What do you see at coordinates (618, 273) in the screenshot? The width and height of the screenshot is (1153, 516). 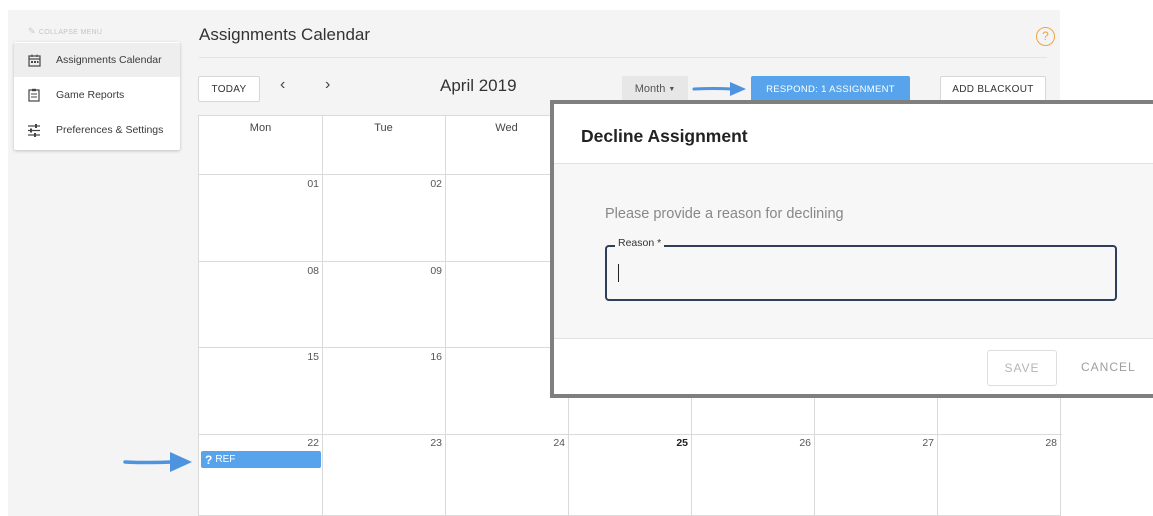 I see `text-cursor` at bounding box center [618, 273].